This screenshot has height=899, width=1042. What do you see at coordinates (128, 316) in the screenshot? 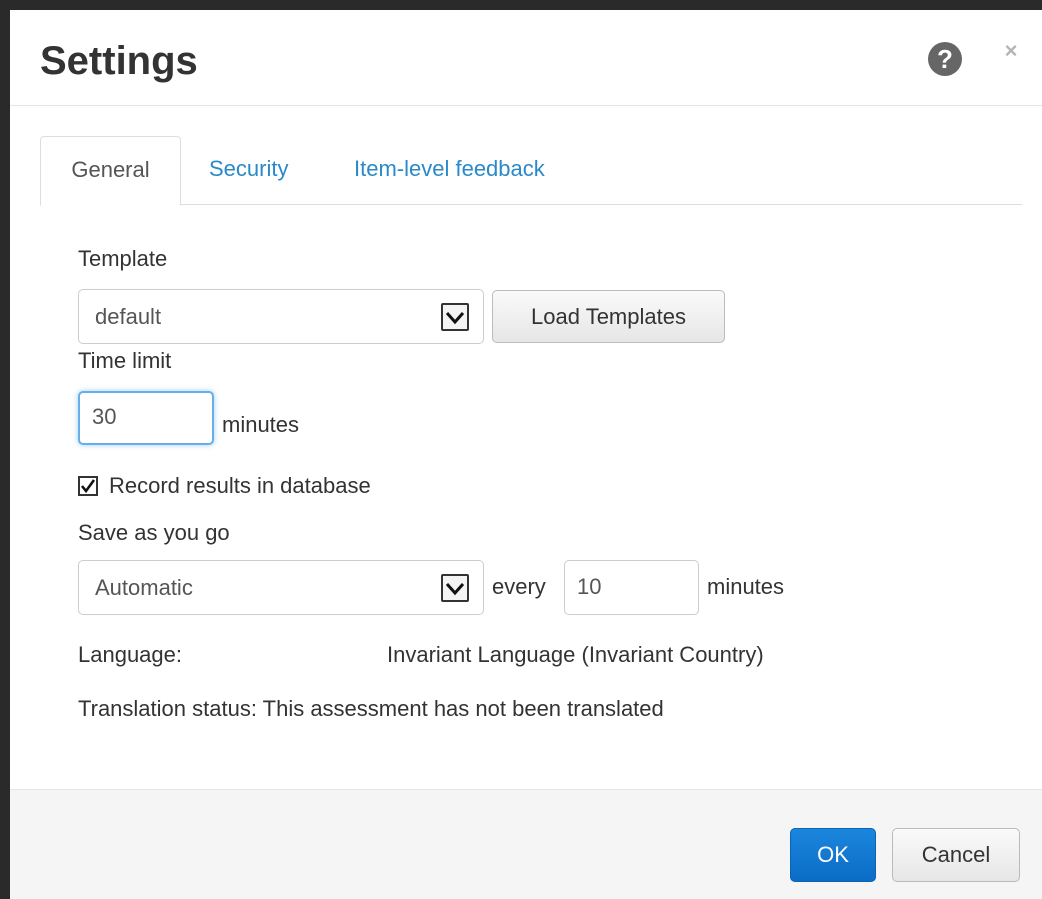
I see `template-select-value: default` at bounding box center [128, 316].